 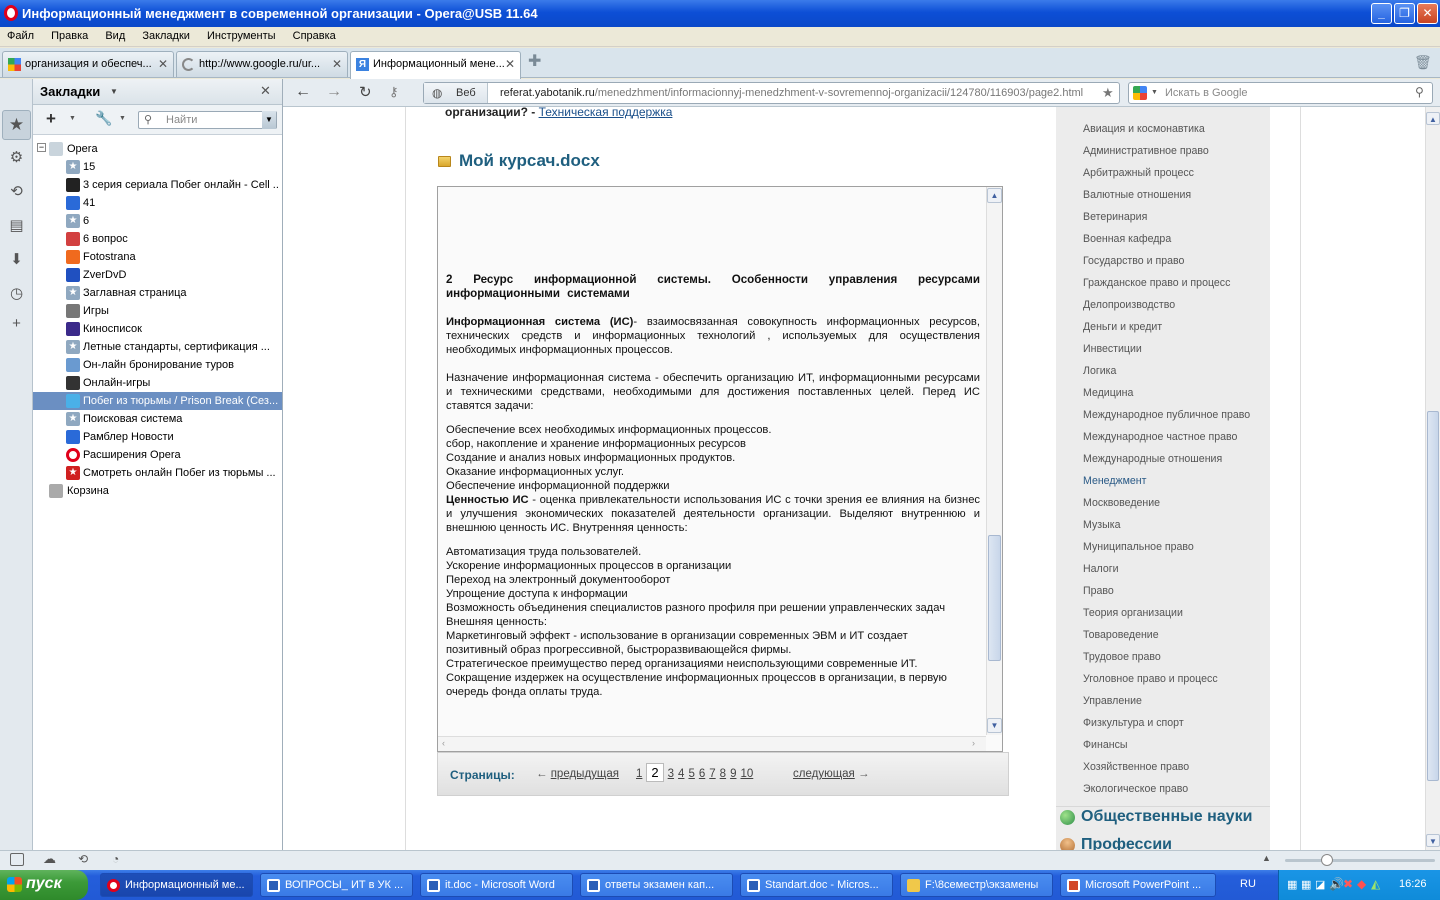 I want to click on site-info-button: ◍ Веб, so click(x=456, y=93).